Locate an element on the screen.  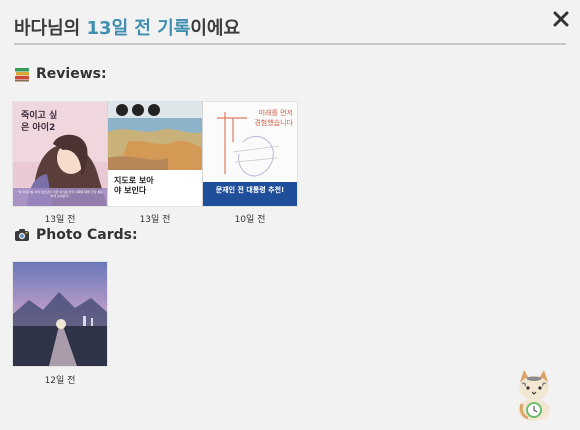
photo-card-image is located at coordinates (60, 314).